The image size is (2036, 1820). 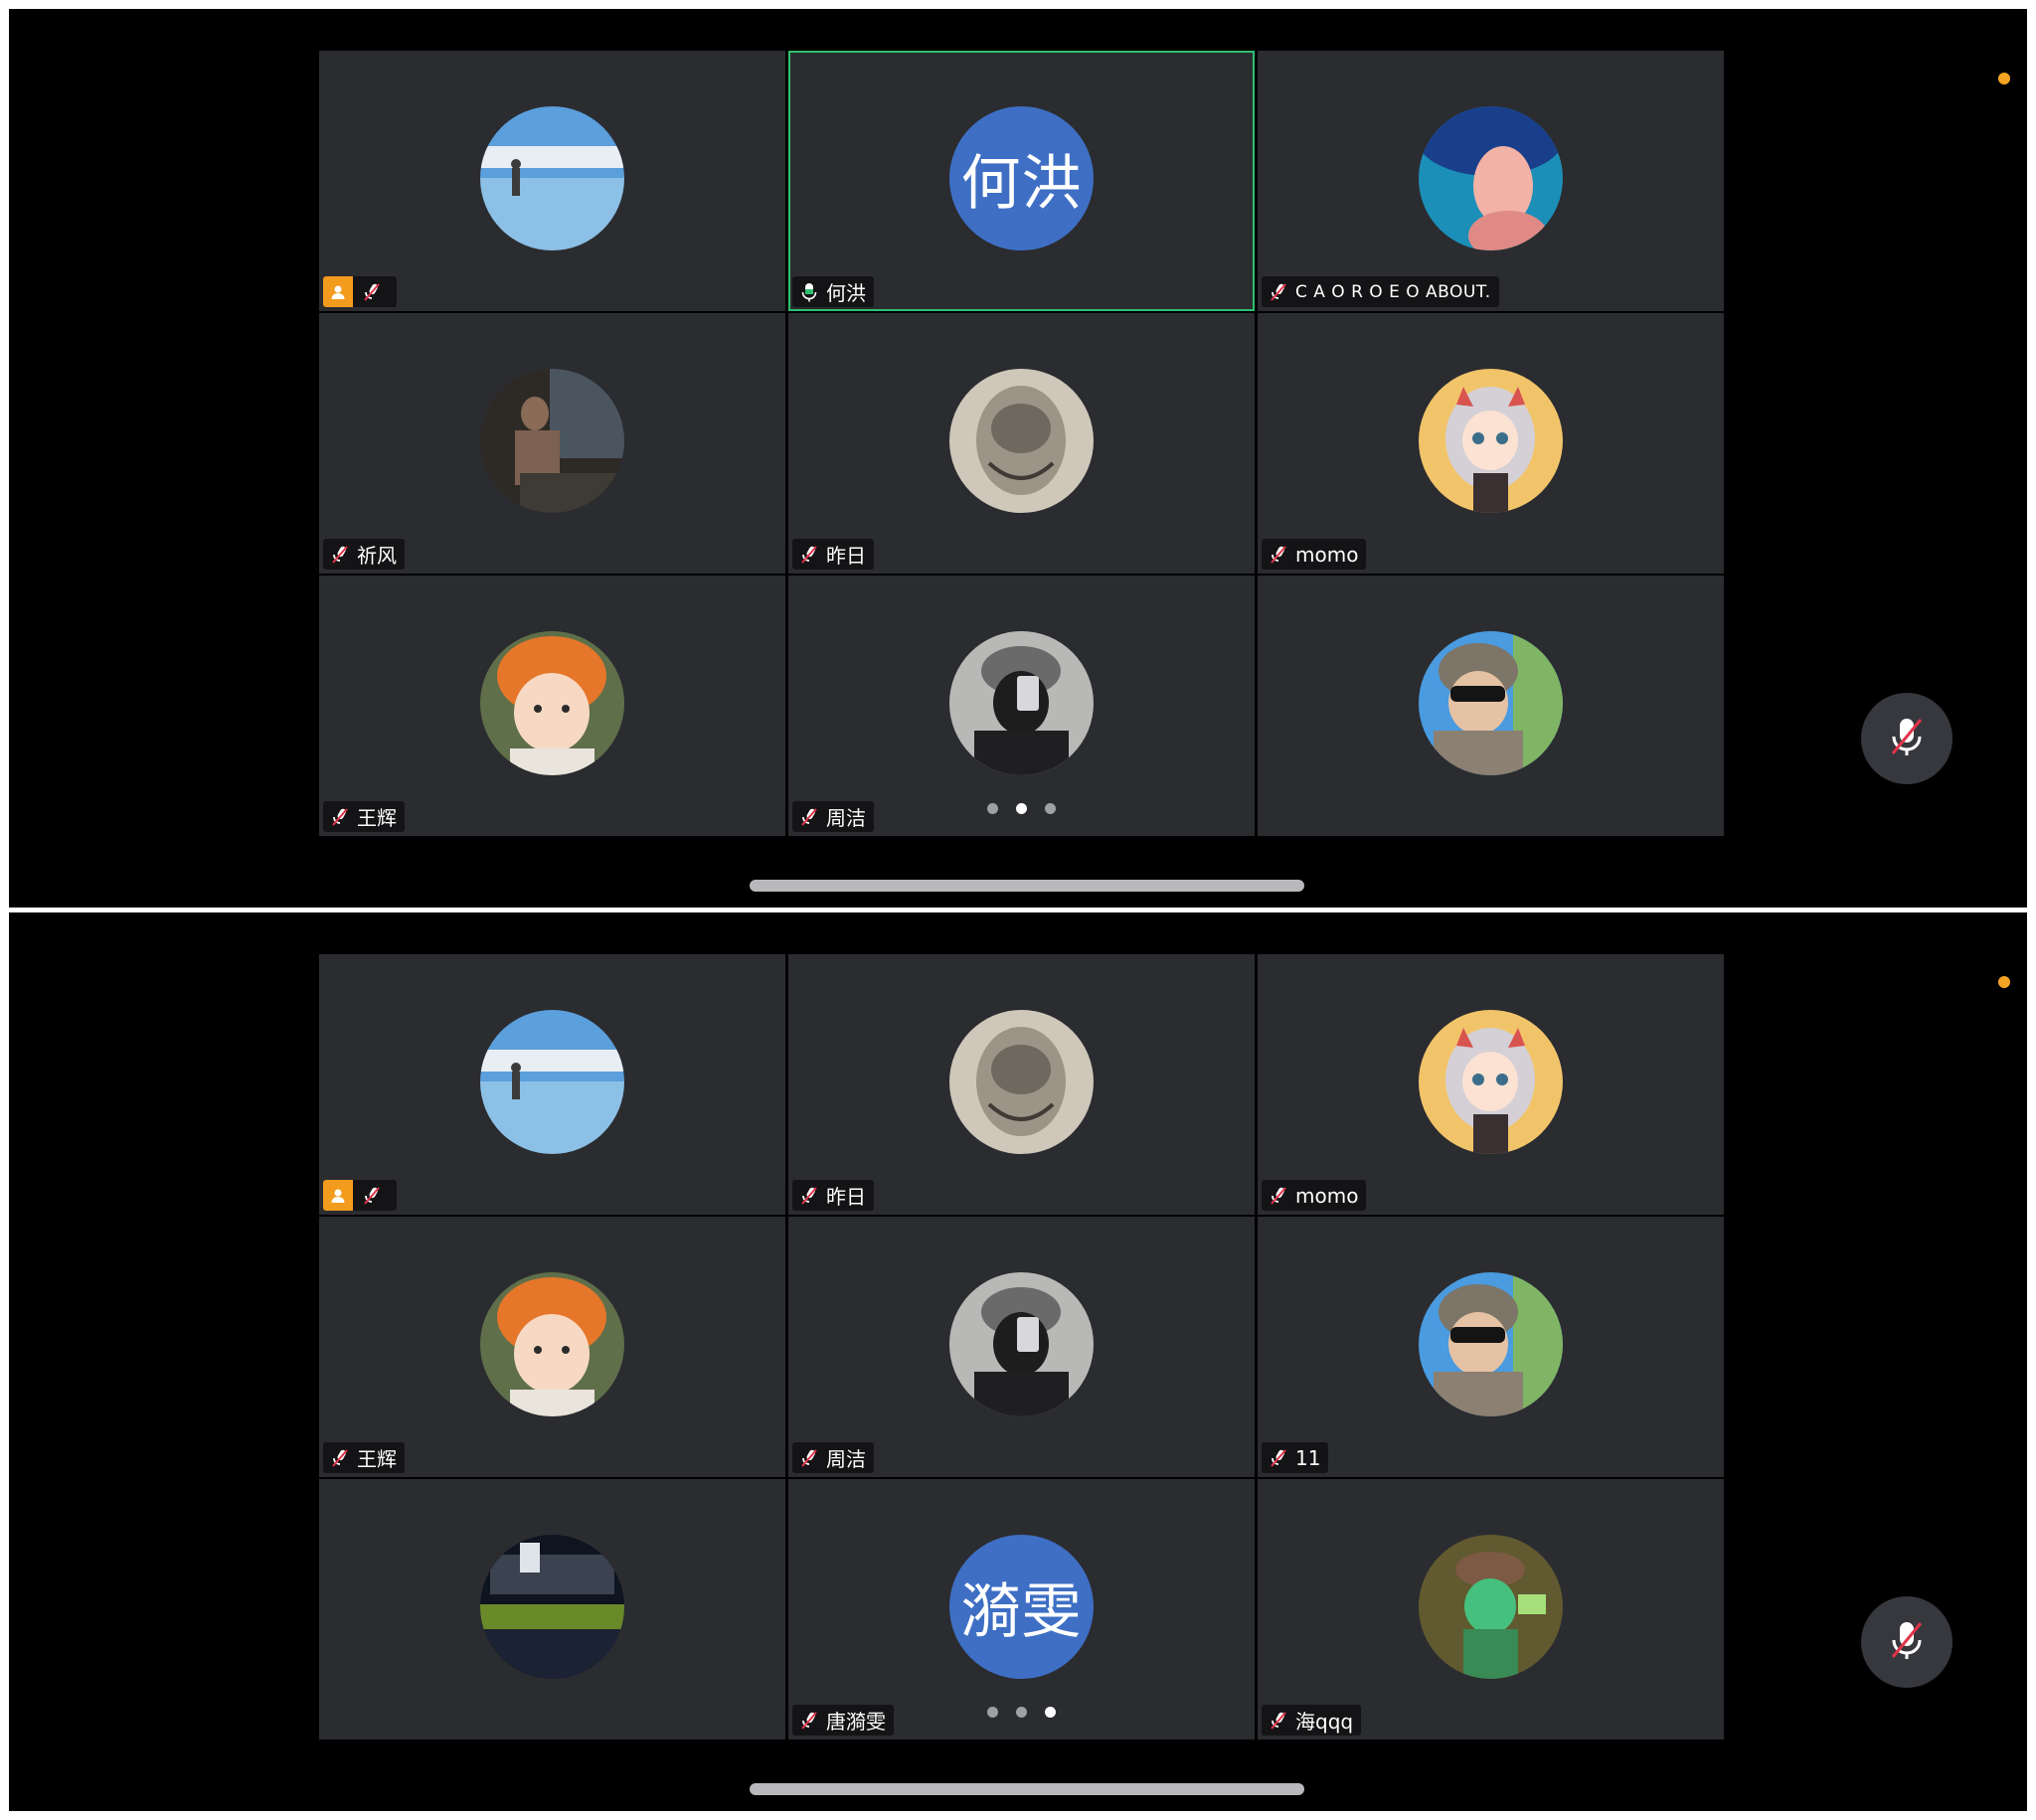 I want to click on participant-tile: 祈风, so click(x=552, y=443).